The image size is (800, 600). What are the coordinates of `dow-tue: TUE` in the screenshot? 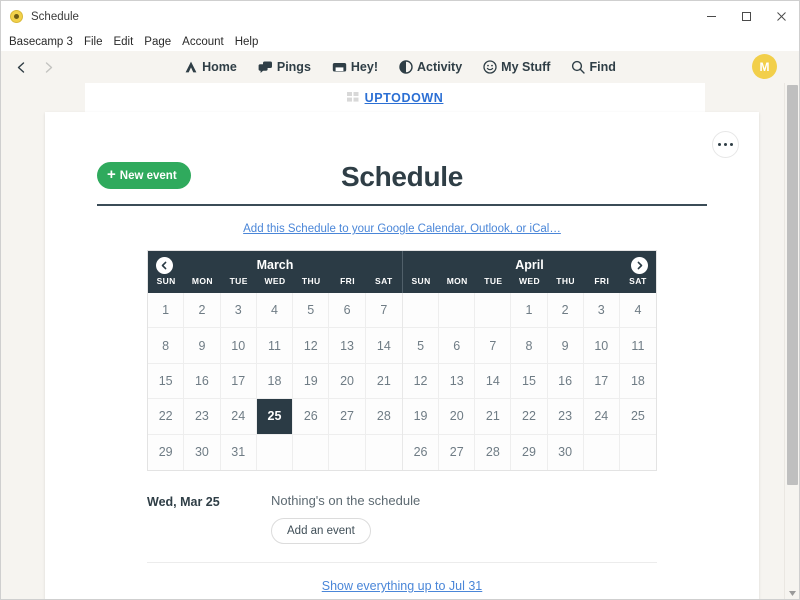 It's located at (238, 281).